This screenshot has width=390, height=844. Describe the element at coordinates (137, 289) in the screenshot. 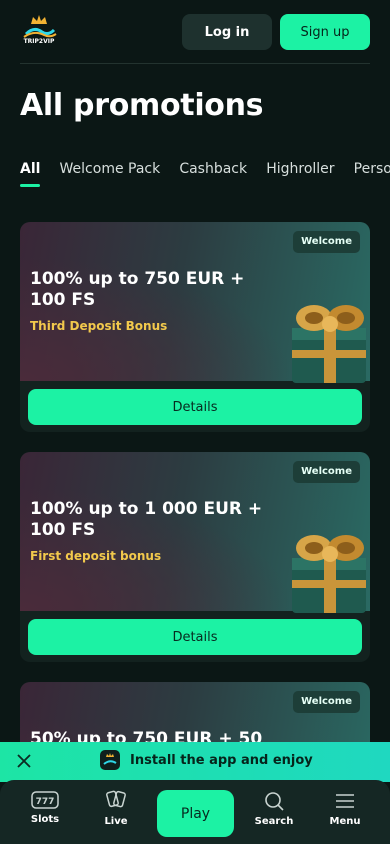

I see `promo-title: 100% up to 750 EUR + 100 FS` at that location.